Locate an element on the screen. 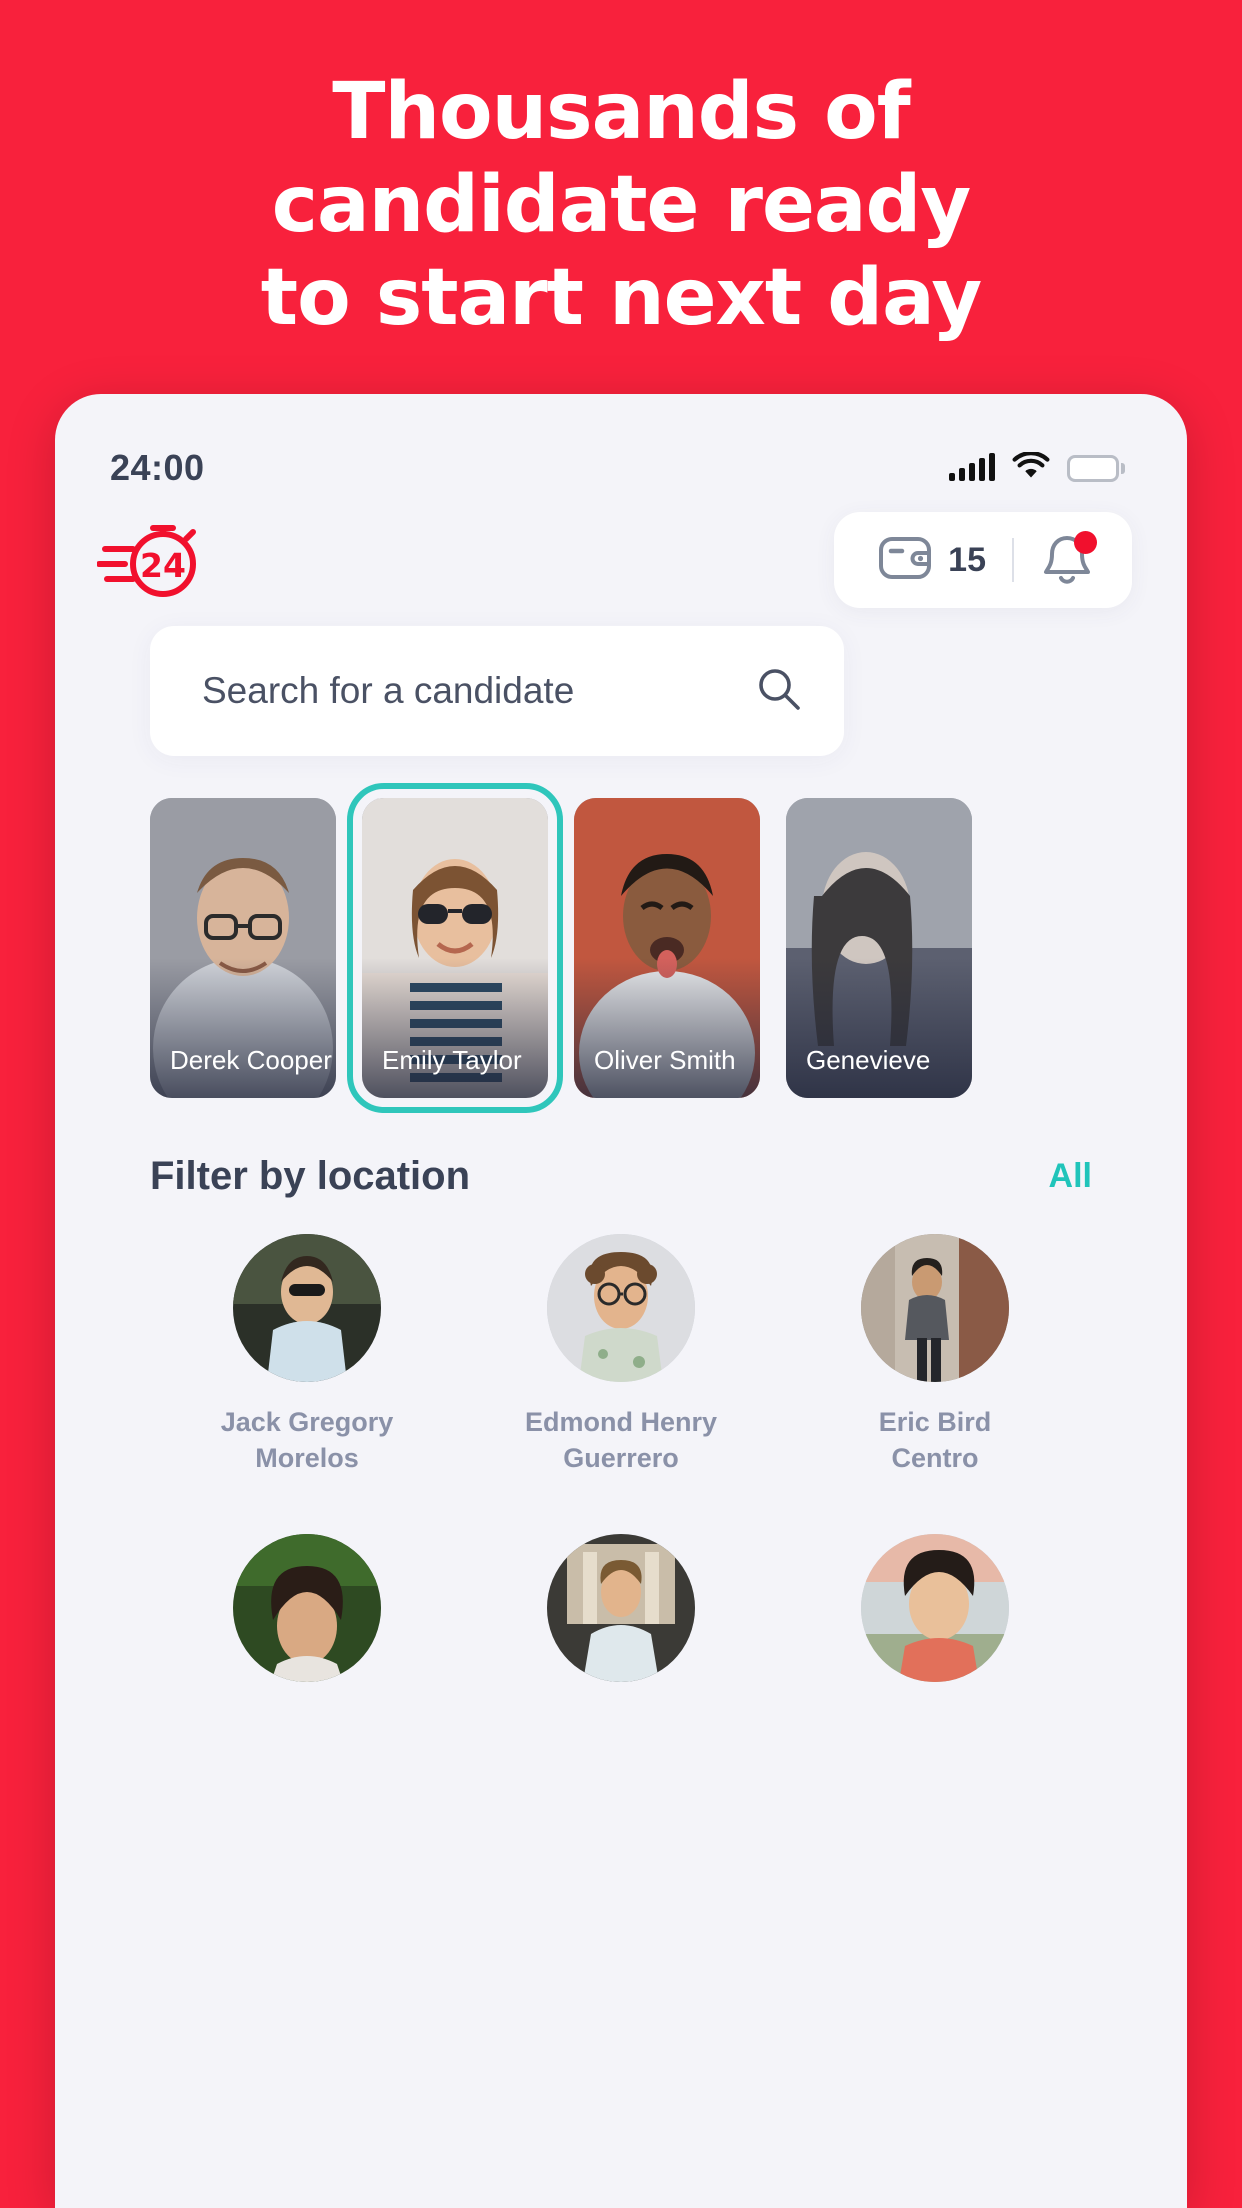 The width and height of the screenshot is (1242, 2208). wallet-icon is located at coordinates (905, 560).